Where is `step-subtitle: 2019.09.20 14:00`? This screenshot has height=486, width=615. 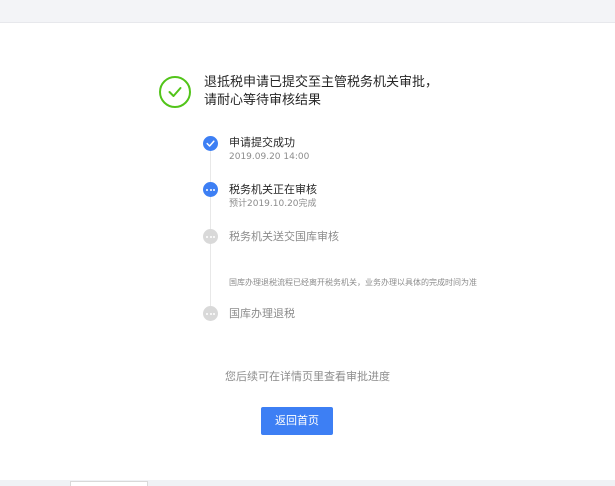
step-subtitle: 2019.09.20 14:00 is located at coordinates (269, 157).